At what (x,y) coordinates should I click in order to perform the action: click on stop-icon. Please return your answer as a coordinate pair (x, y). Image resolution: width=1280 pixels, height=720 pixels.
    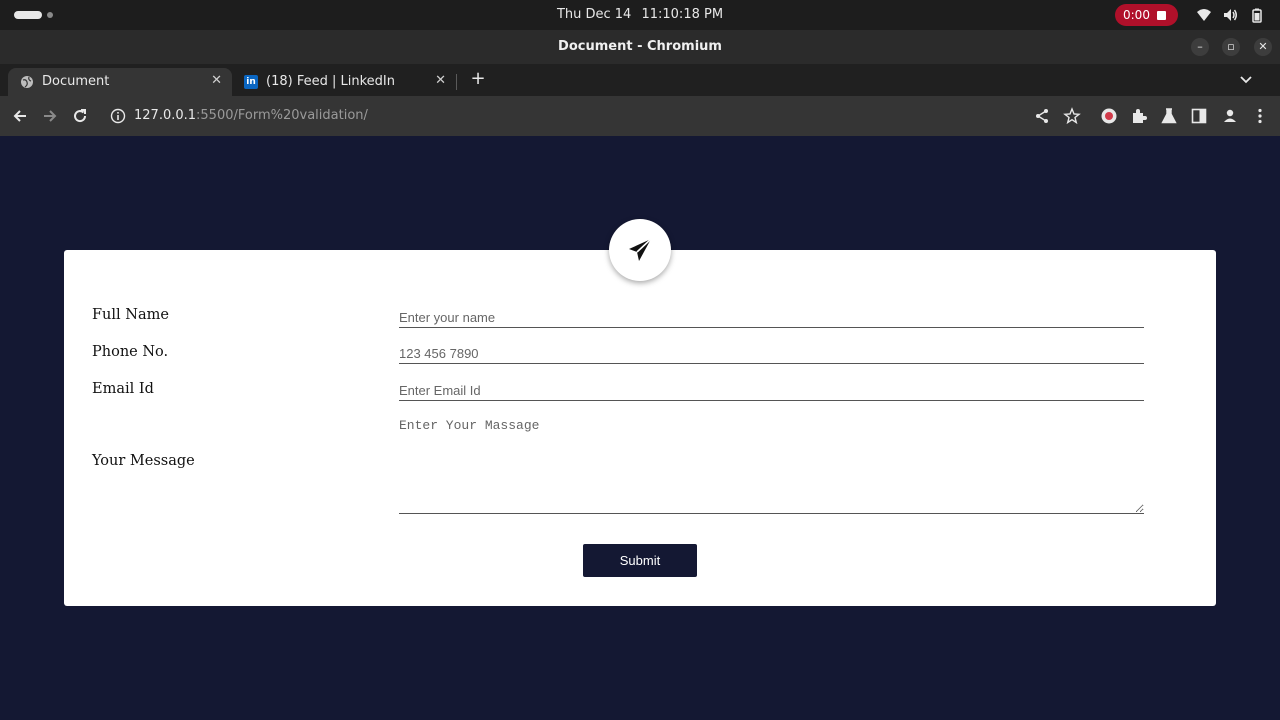
    Looking at the image, I should click on (1161, 15).